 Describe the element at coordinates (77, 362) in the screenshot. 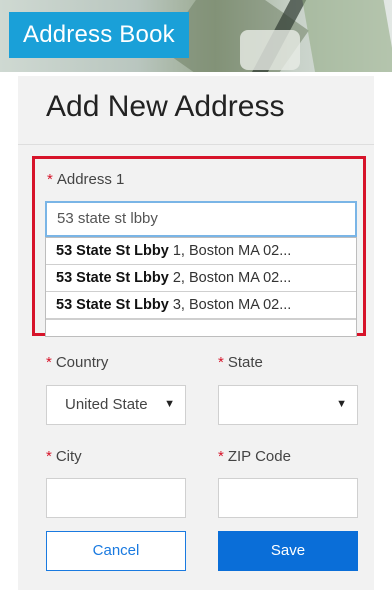

I see `country-label: * Country` at that location.